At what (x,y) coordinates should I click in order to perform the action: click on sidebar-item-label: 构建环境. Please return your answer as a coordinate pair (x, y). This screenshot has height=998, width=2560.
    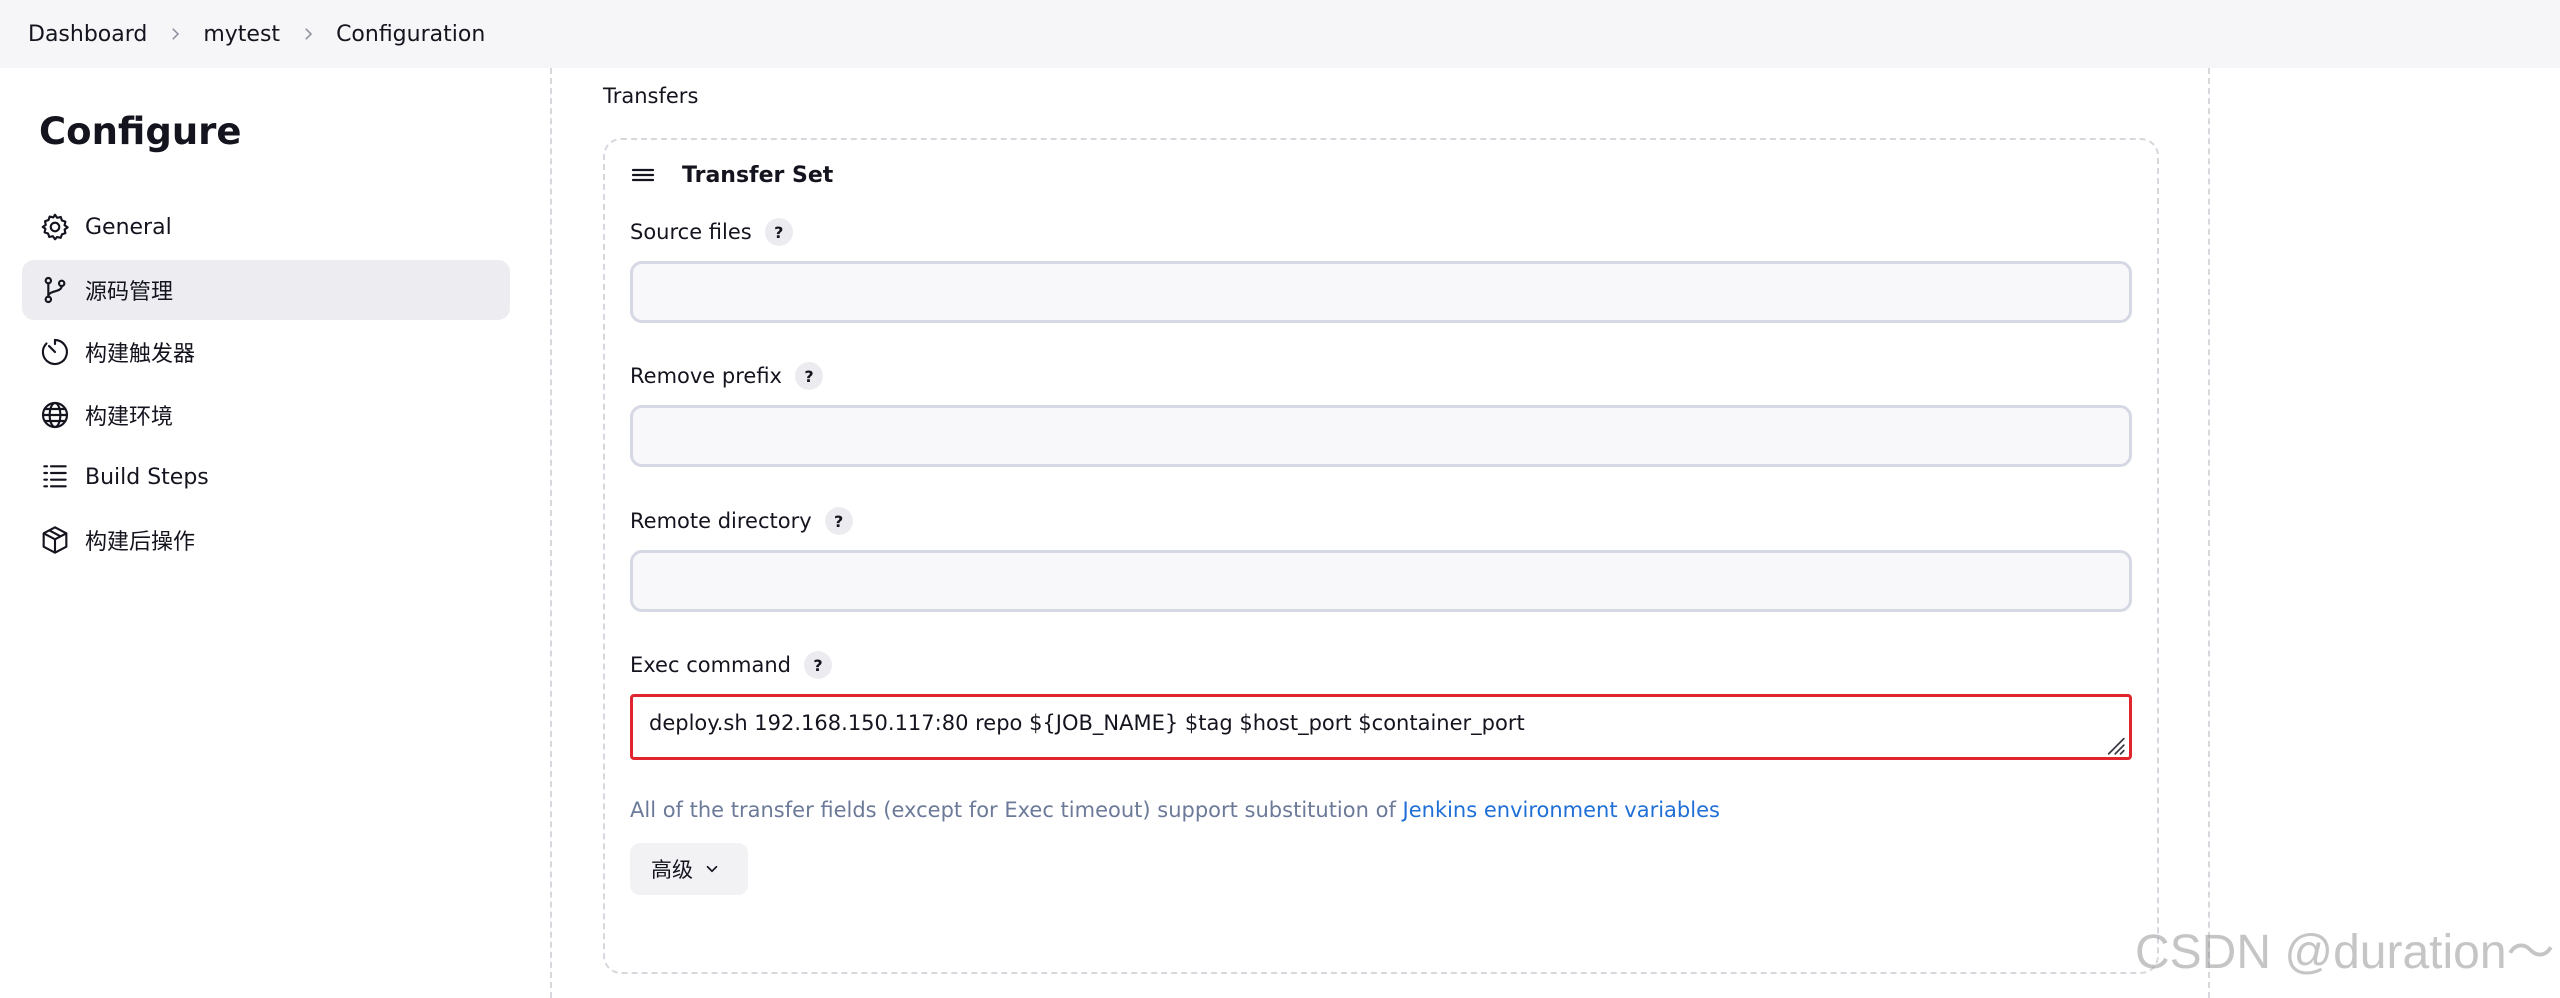
    Looking at the image, I should click on (129, 417).